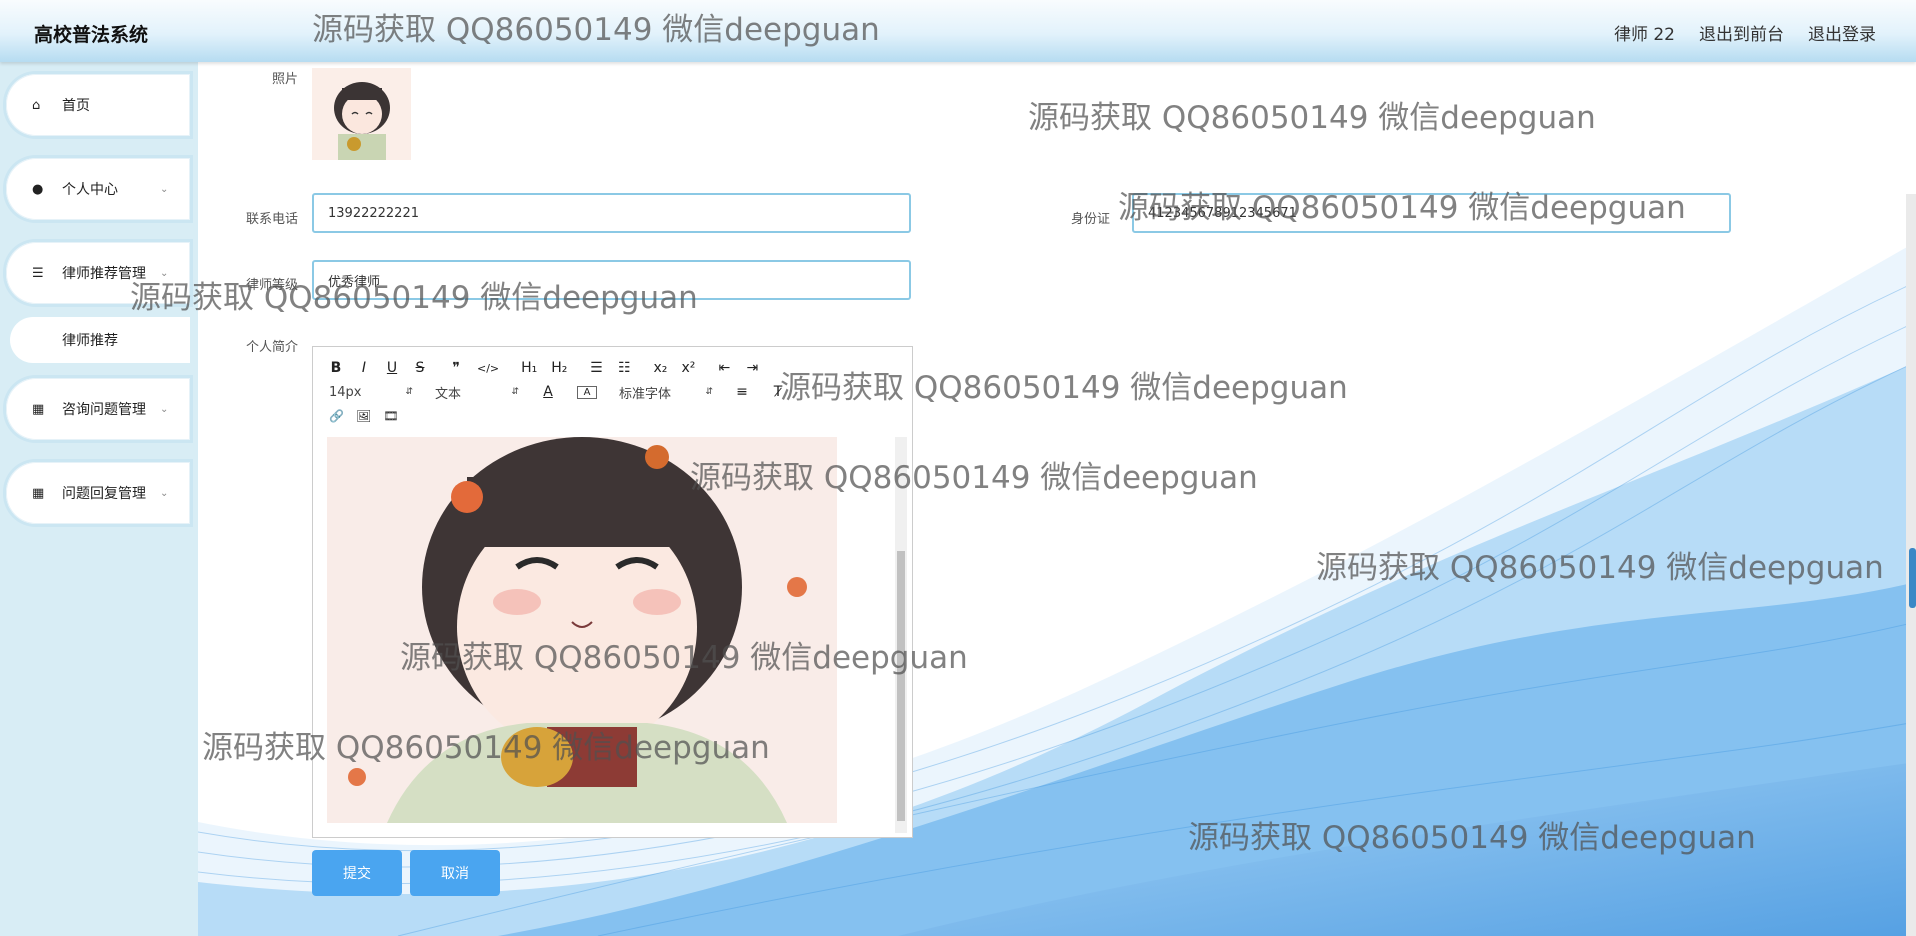 This screenshot has height=936, width=1916. I want to click on ordered-list-icon: ☰, so click(596, 368).